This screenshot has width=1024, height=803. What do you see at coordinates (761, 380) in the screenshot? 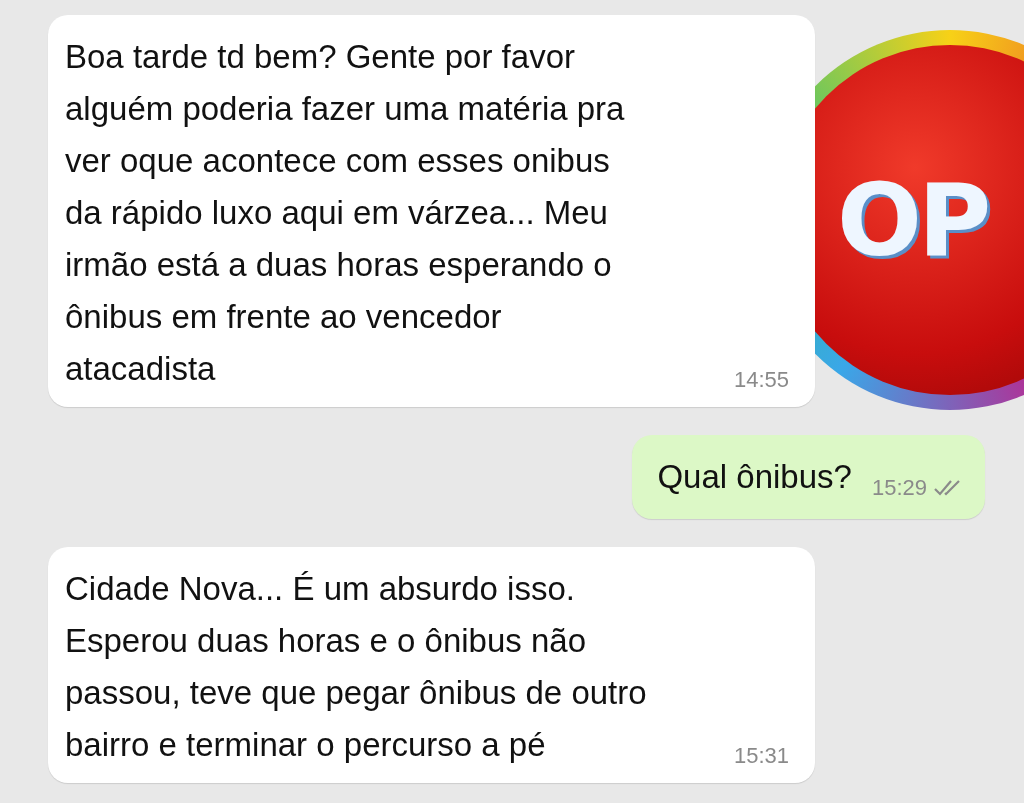
I see `message-time: 14:55` at bounding box center [761, 380].